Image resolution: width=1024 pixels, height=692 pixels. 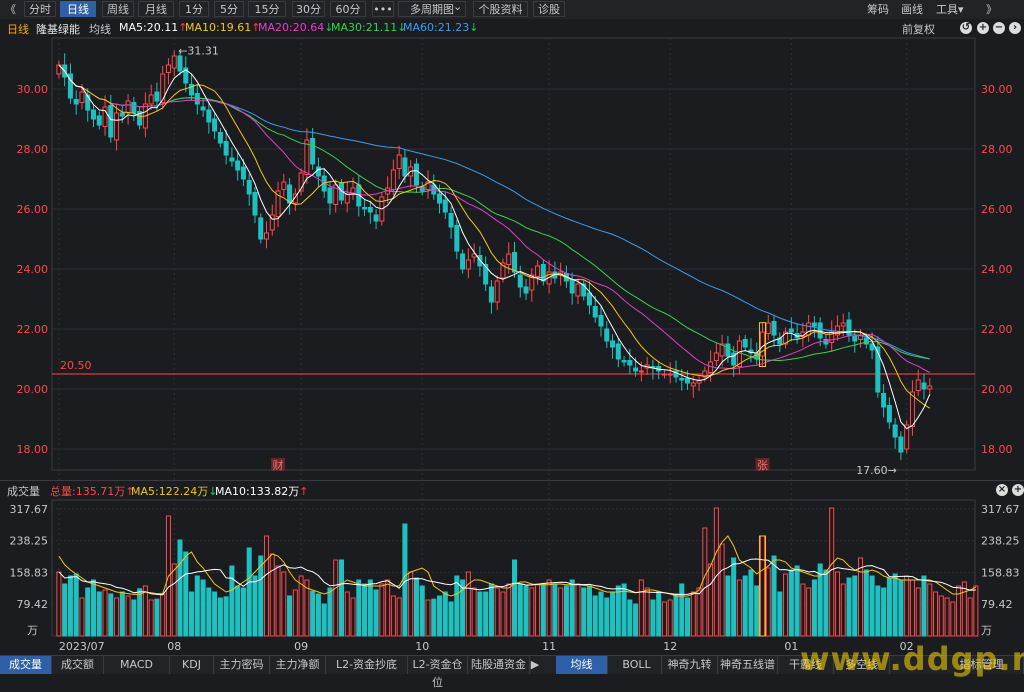 What do you see at coordinates (298, 665) in the screenshot?
I see `indicator-tab-5: 主力净额` at bounding box center [298, 665].